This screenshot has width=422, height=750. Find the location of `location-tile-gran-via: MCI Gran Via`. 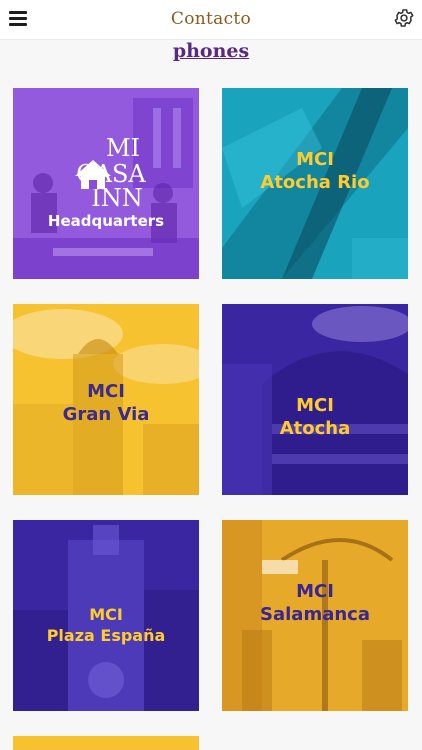

location-tile-gran-via: MCI Gran Via is located at coordinates (106, 399).